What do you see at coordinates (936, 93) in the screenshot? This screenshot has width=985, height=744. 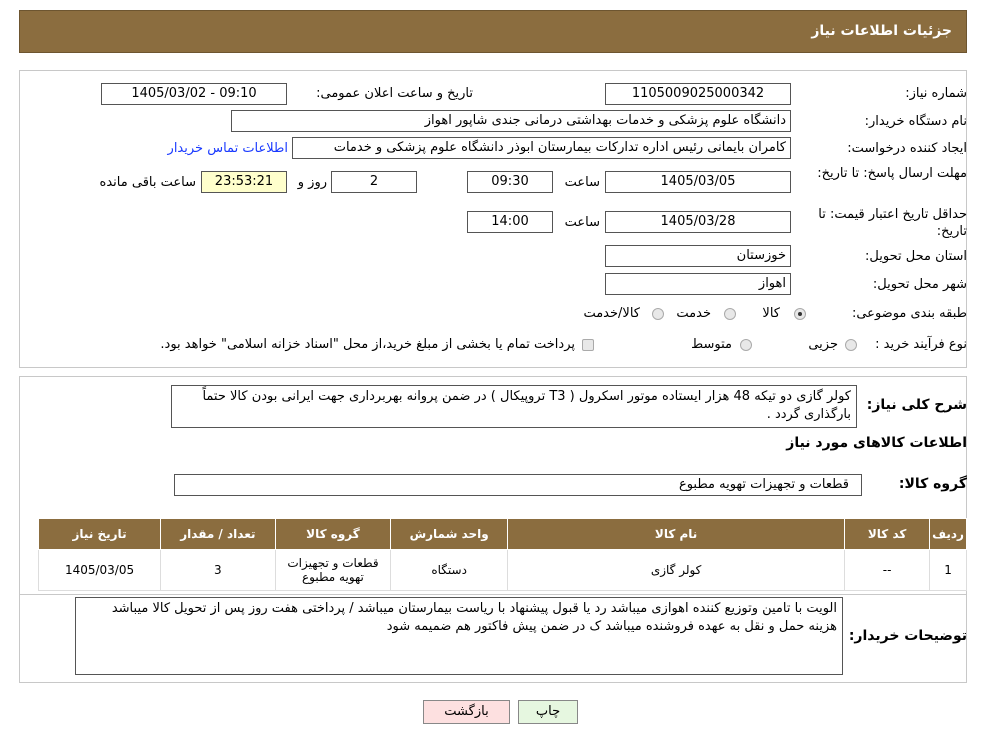 I see `need-number-label: شماره نیاز:` at bounding box center [936, 93].